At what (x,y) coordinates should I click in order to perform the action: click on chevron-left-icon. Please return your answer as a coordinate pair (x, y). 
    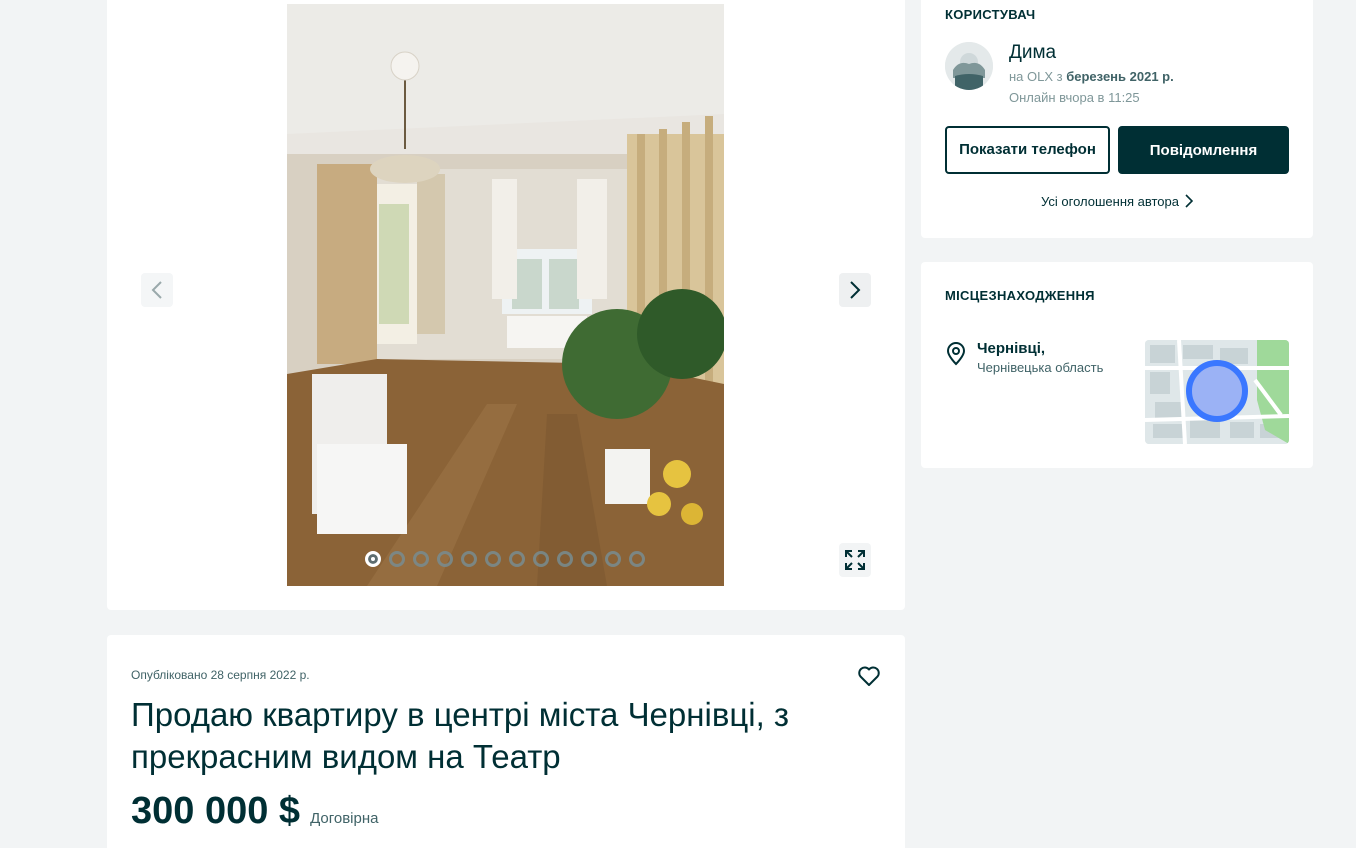
    Looking at the image, I should click on (156, 290).